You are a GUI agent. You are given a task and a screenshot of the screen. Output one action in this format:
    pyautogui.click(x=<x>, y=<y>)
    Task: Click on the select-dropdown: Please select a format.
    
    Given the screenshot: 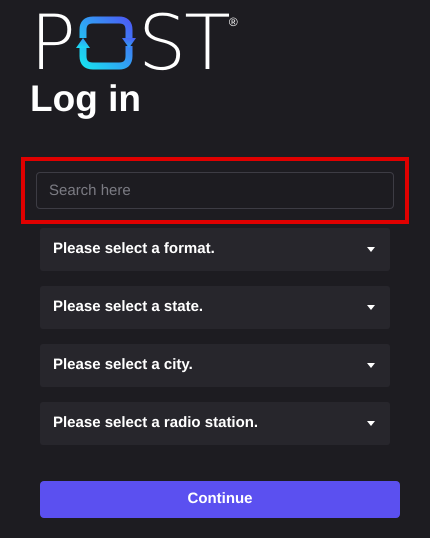 What is the action you would take?
    pyautogui.click(x=215, y=249)
    